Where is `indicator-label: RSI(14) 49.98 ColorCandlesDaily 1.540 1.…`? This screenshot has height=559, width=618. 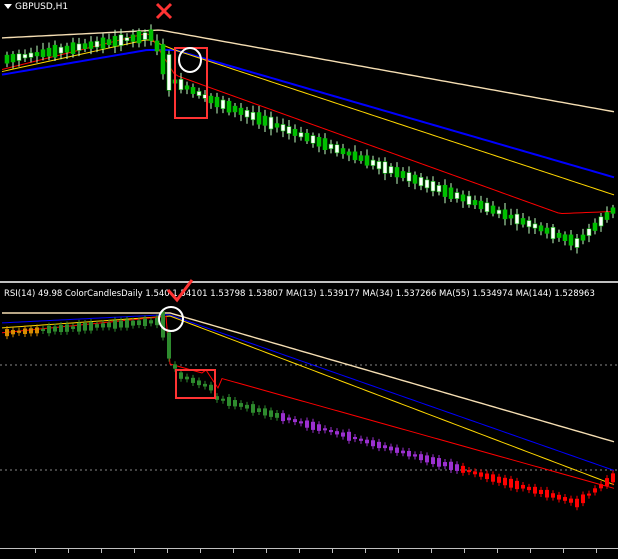
indicator-label: RSI(14) 49.98 ColorCandlesDaily 1.540 1.… is located at coordinates (299, 294).